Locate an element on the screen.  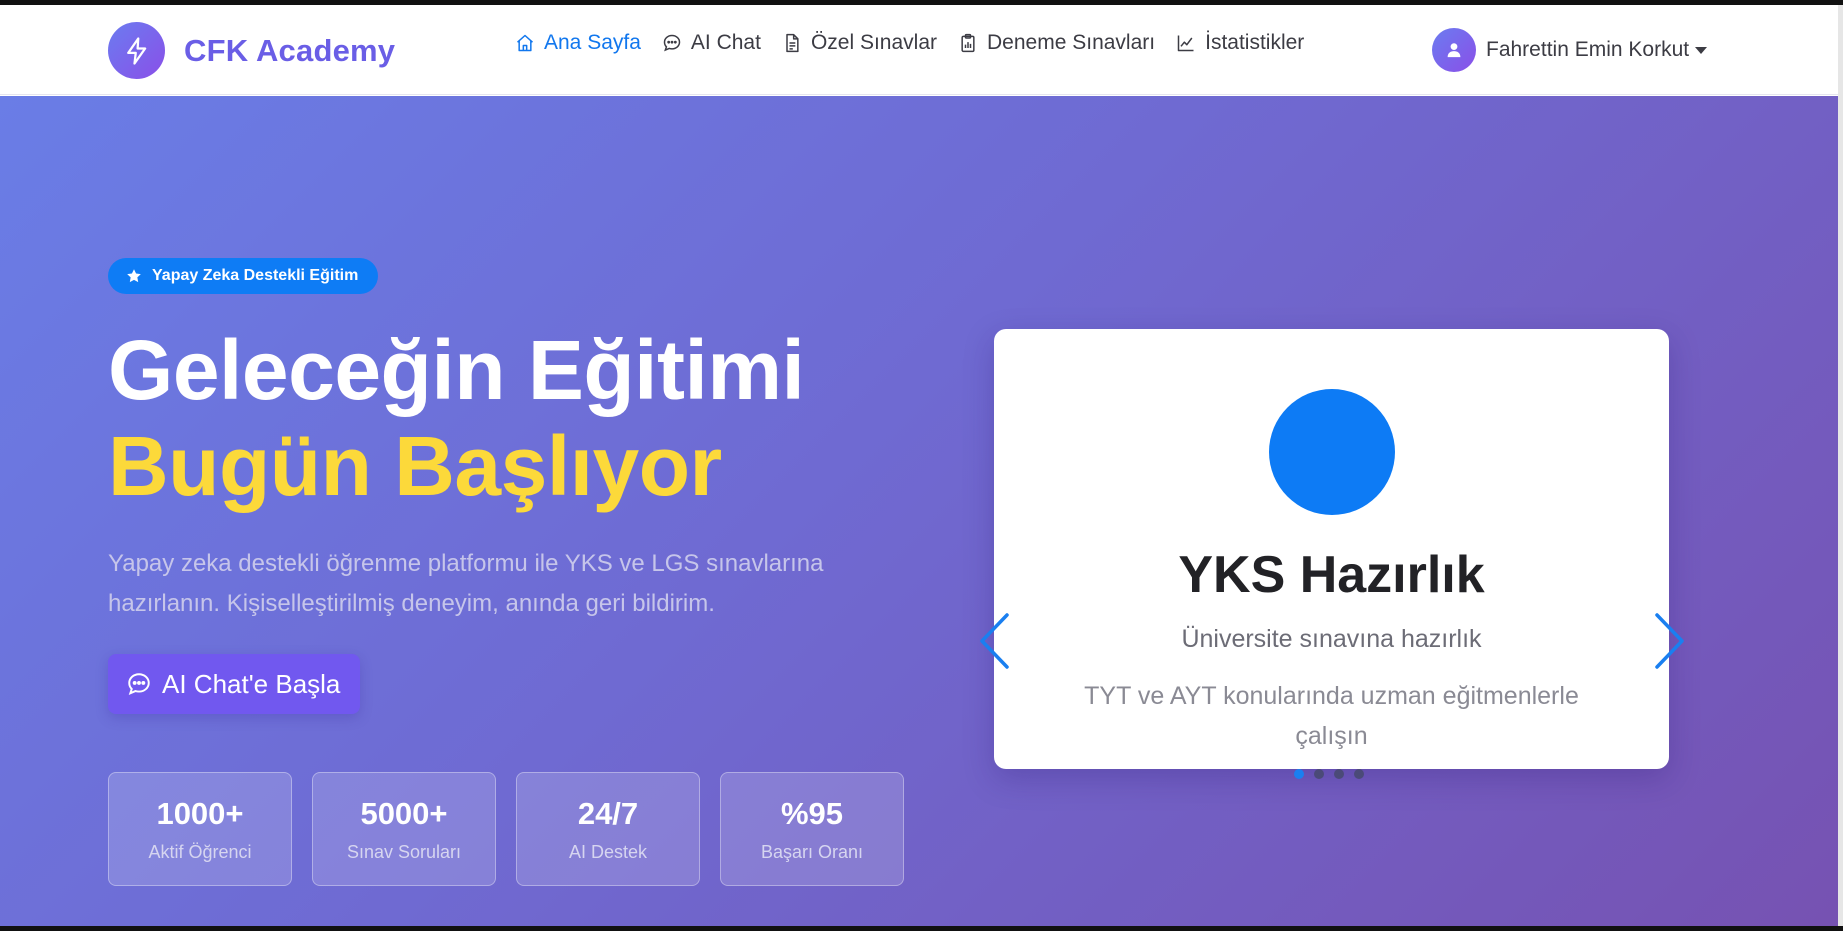
slide-subtitle: Üniversite sınavına hazırlık is located at coordinates (1331, 639).